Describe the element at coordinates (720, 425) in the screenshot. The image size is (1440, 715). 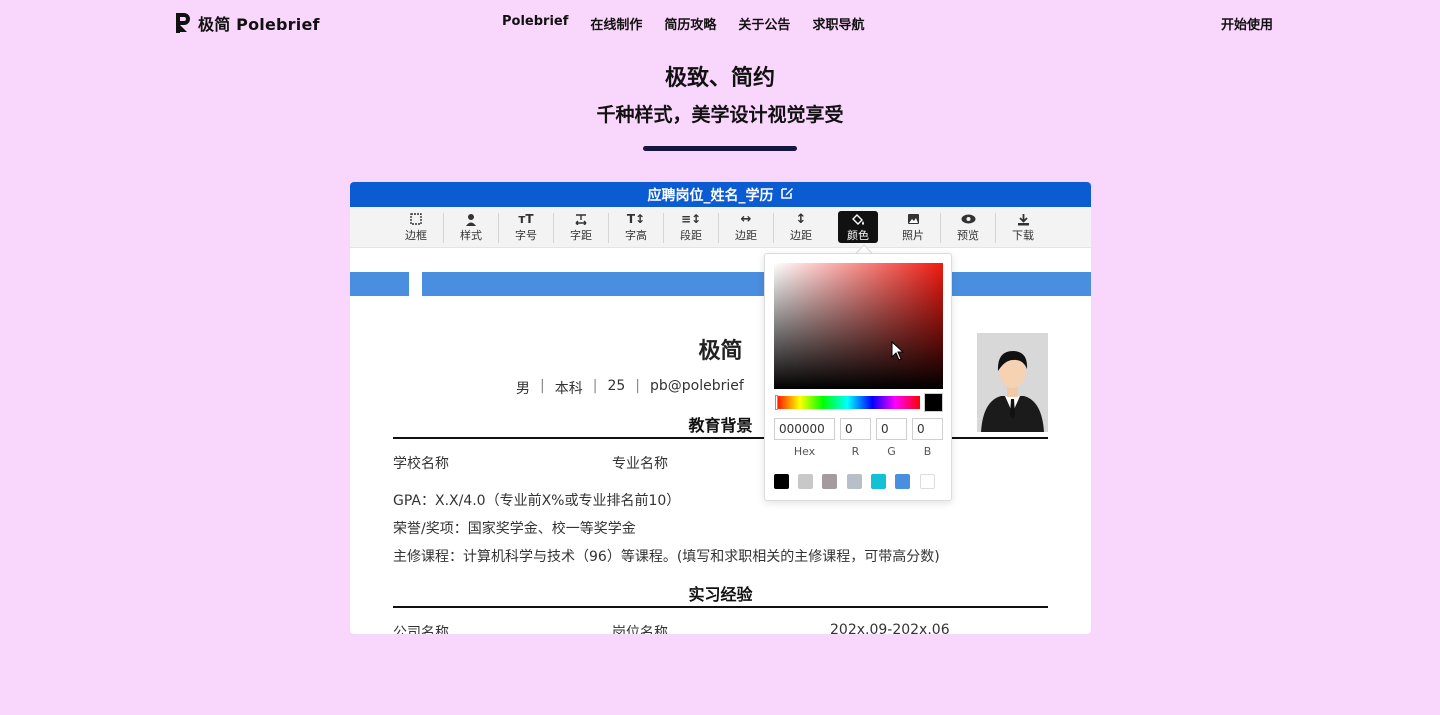
I see `education-title: 教育背景` at that location.